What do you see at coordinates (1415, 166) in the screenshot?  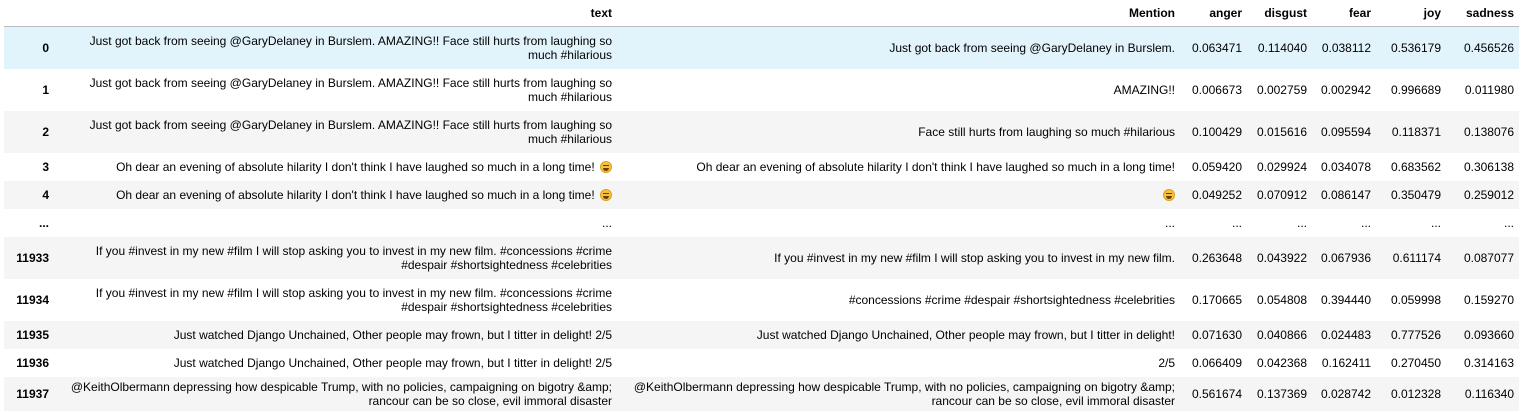 I see `joy-cell: 0.683562` at bounding box center [1415, 166].